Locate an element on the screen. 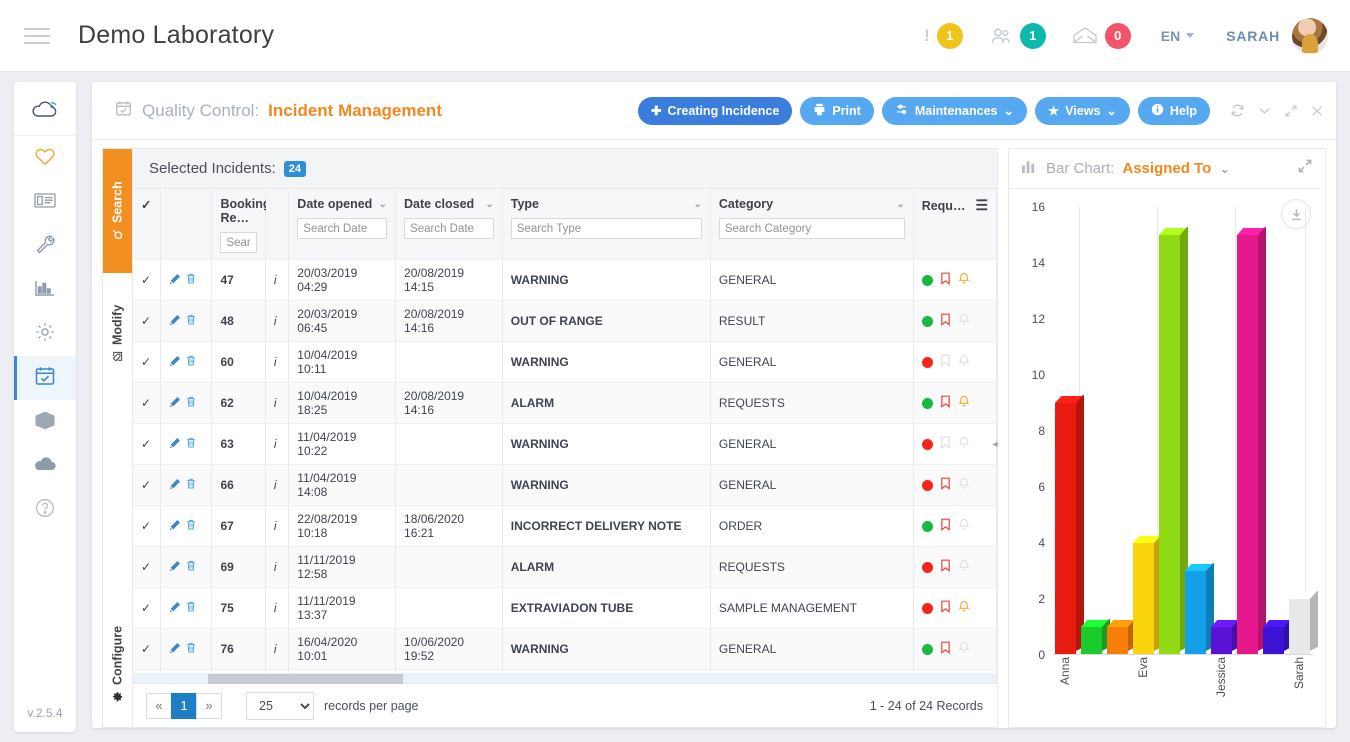 The image size is (1350, 742). views-button: ★ Views ⌄ is located at coordinates (1082, 110).